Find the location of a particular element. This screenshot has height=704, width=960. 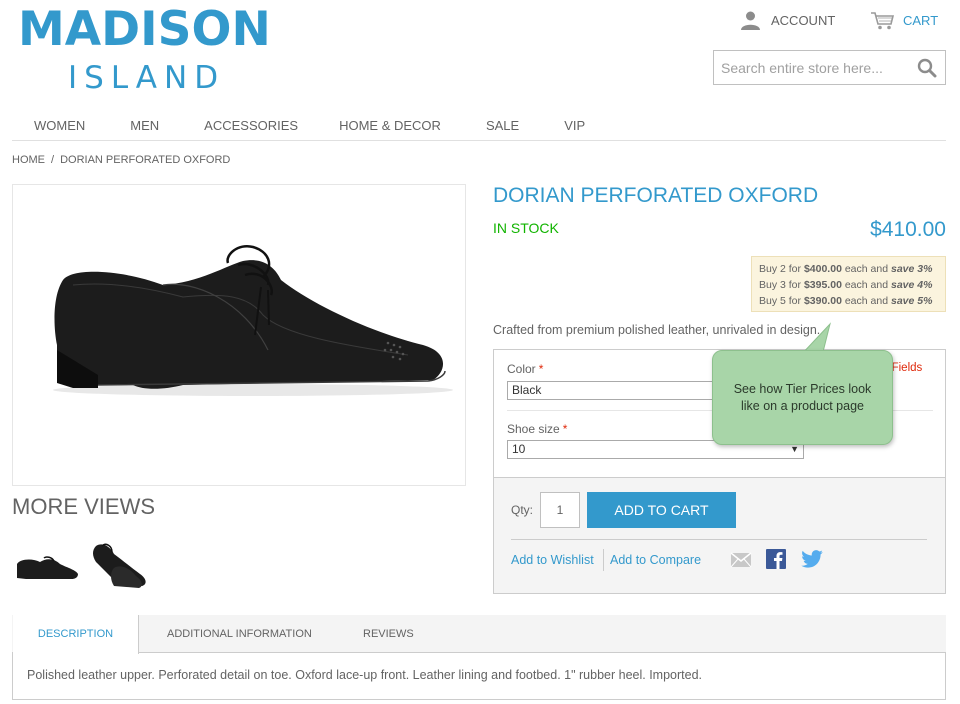

cart-label: CART is located at coordinates (921, 20).